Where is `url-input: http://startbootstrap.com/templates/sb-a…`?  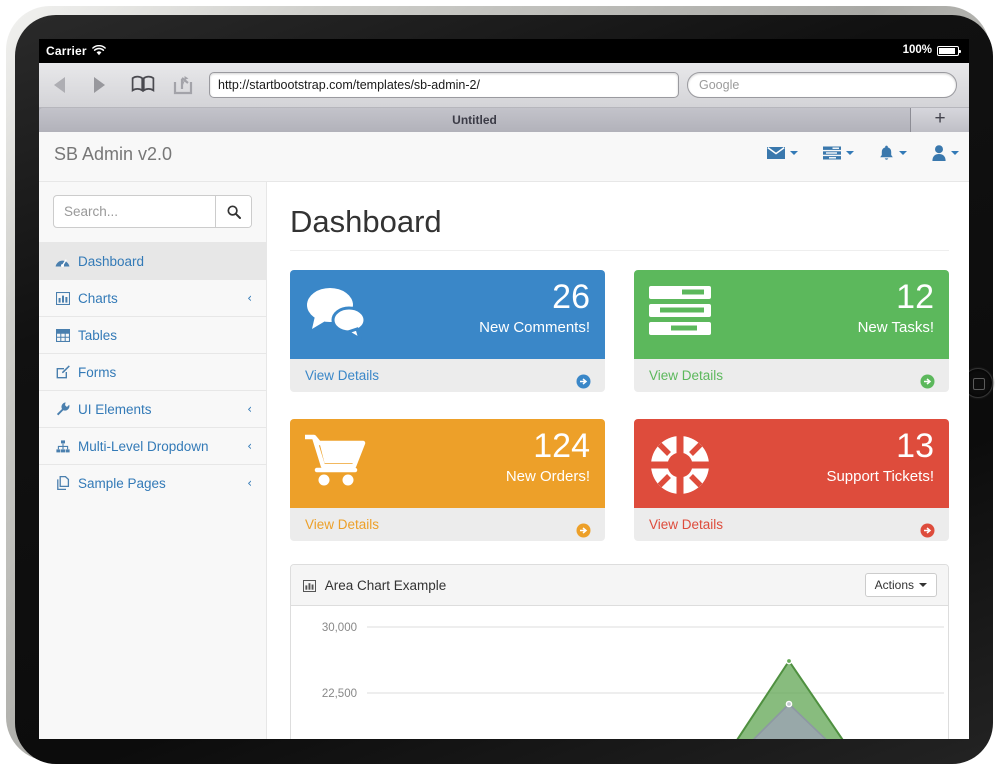 url-input: http://startbootstrap.com/templates/sb-a… is located at coordinates (444, 85).